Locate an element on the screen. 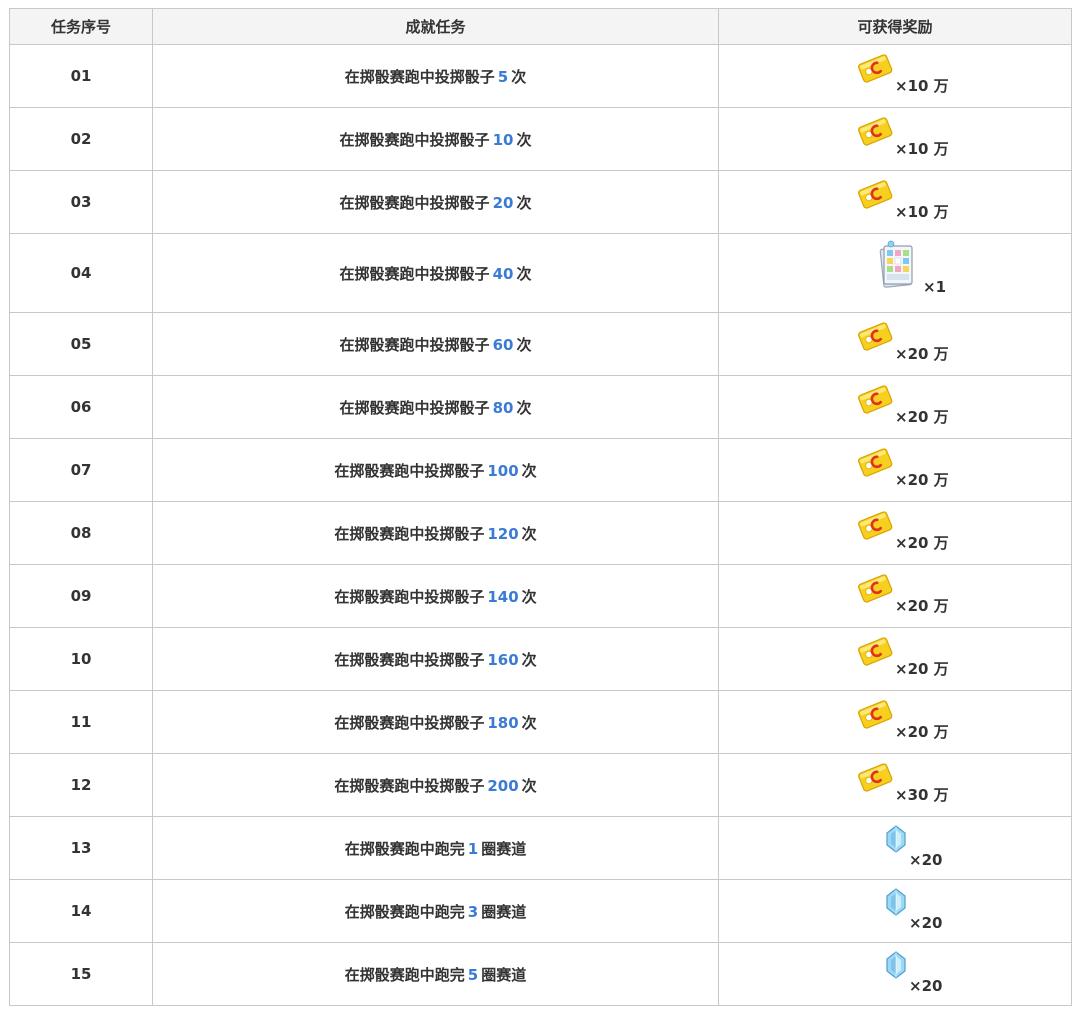 The width and height of the screenshot is (1080, 1018). table-row: 07 在掷骰赛跑中投掷骰子 100 次 ×20 万 is located at coordinates (540, 470).